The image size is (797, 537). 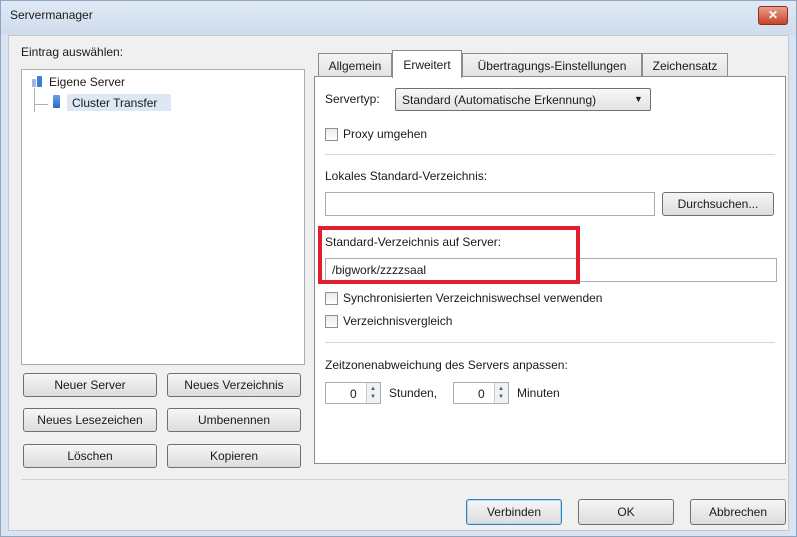 I want to click on tree-item-cluster-transfer: Cluster Transfer, so click(x=114, y=103).